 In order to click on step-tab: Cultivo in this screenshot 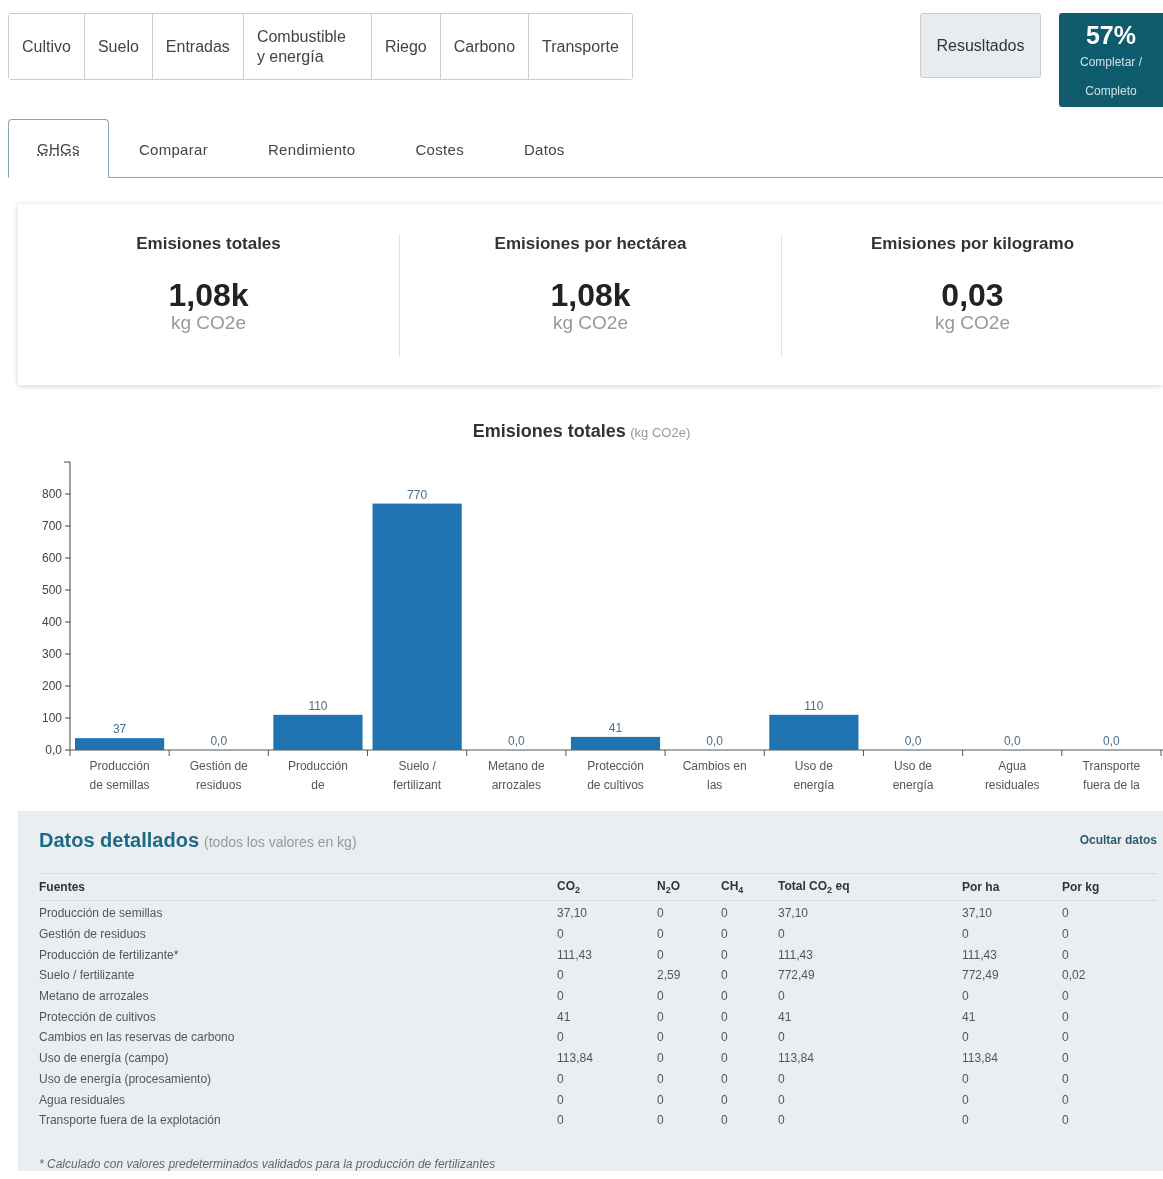, I will do `click(47, 46)`.